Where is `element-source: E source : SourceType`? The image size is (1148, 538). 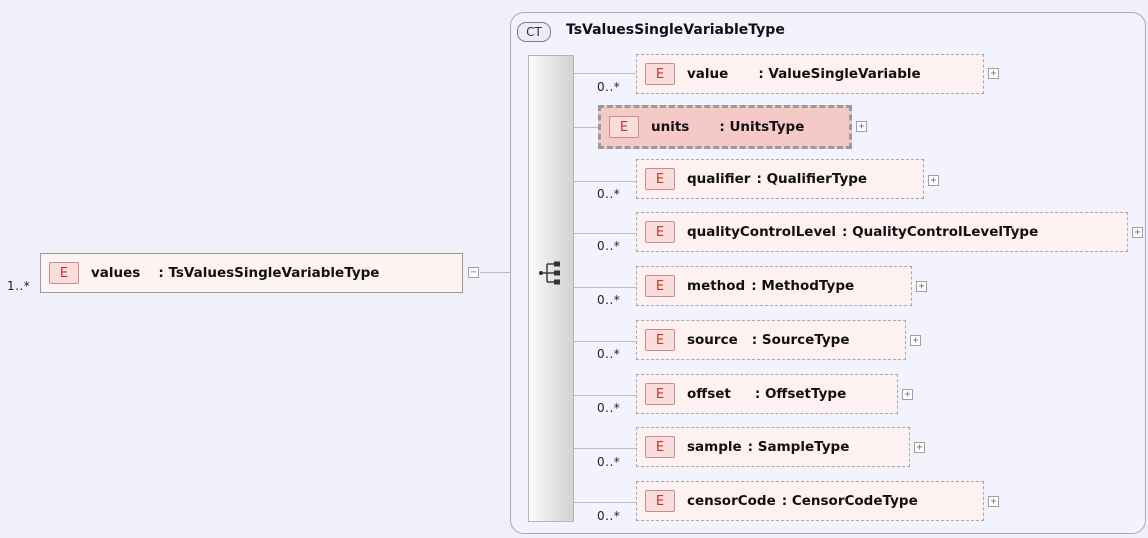 element-source: E source : SourceType is located at coordinates (771, 340).